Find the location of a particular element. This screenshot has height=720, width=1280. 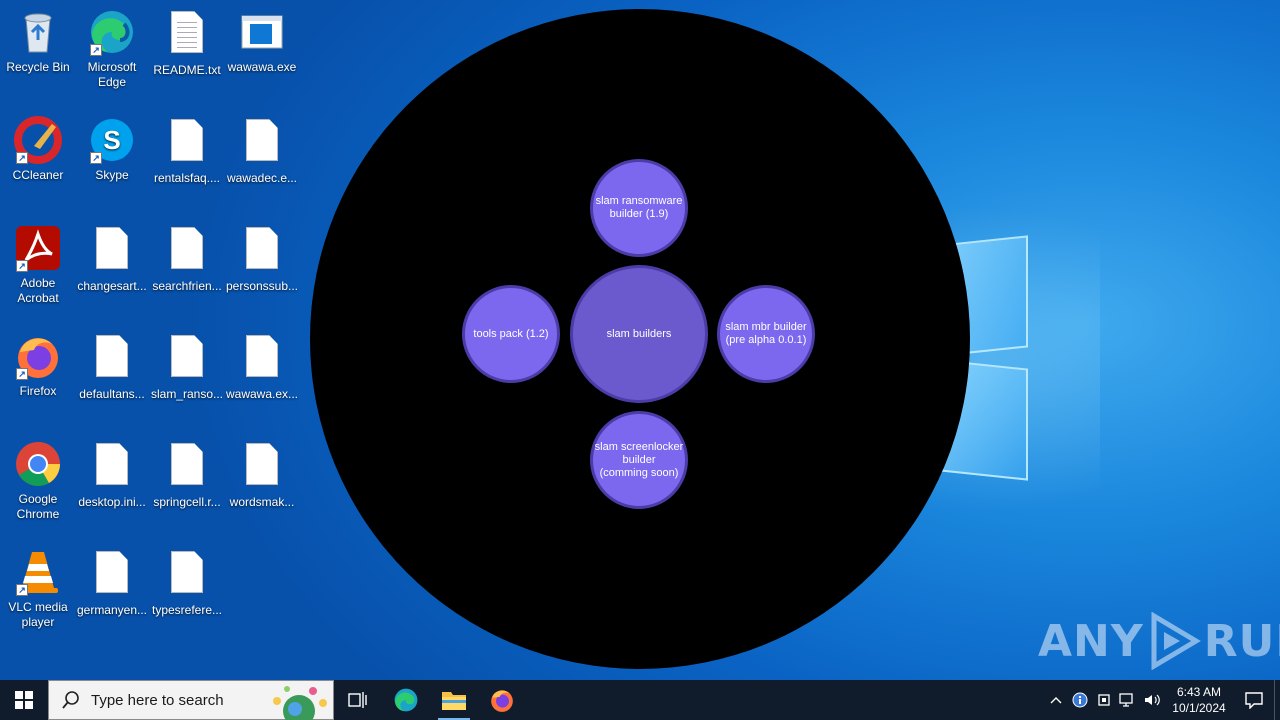

desktop-icon-label: CCleaner is located at coordinates (38, 175).